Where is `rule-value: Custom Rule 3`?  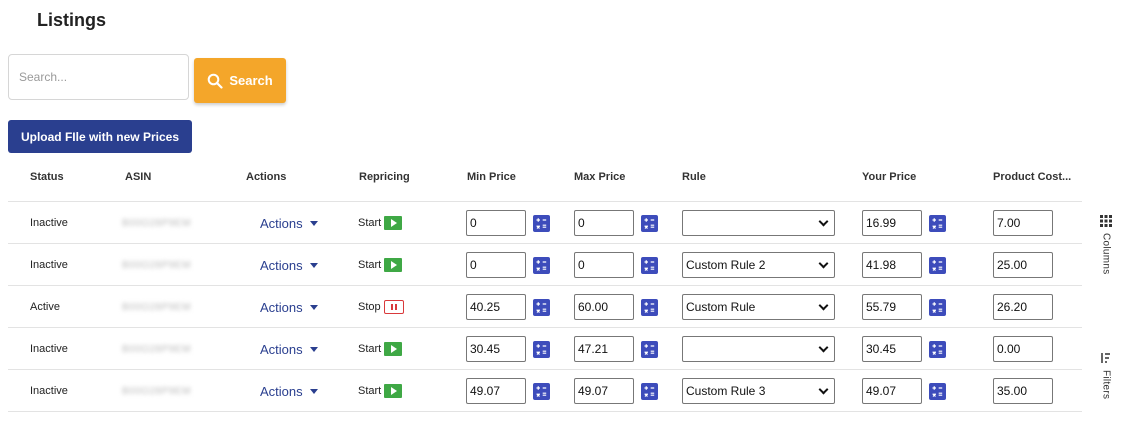
rule-value: Custom Rule 3 is located at coordinates (726, 391).